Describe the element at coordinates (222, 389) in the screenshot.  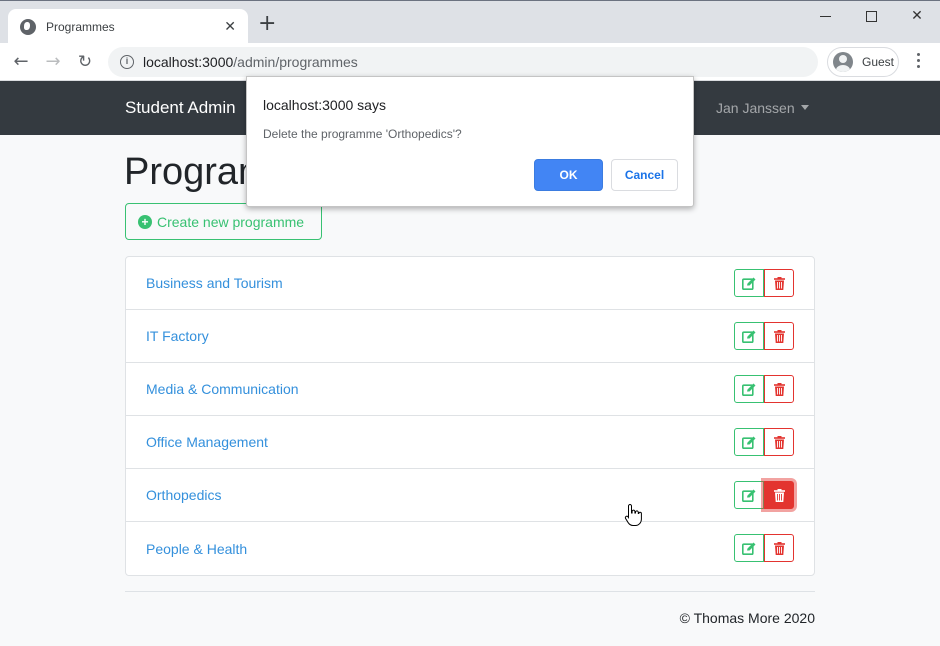
I see `programme-link: Media & Communication` at that location.